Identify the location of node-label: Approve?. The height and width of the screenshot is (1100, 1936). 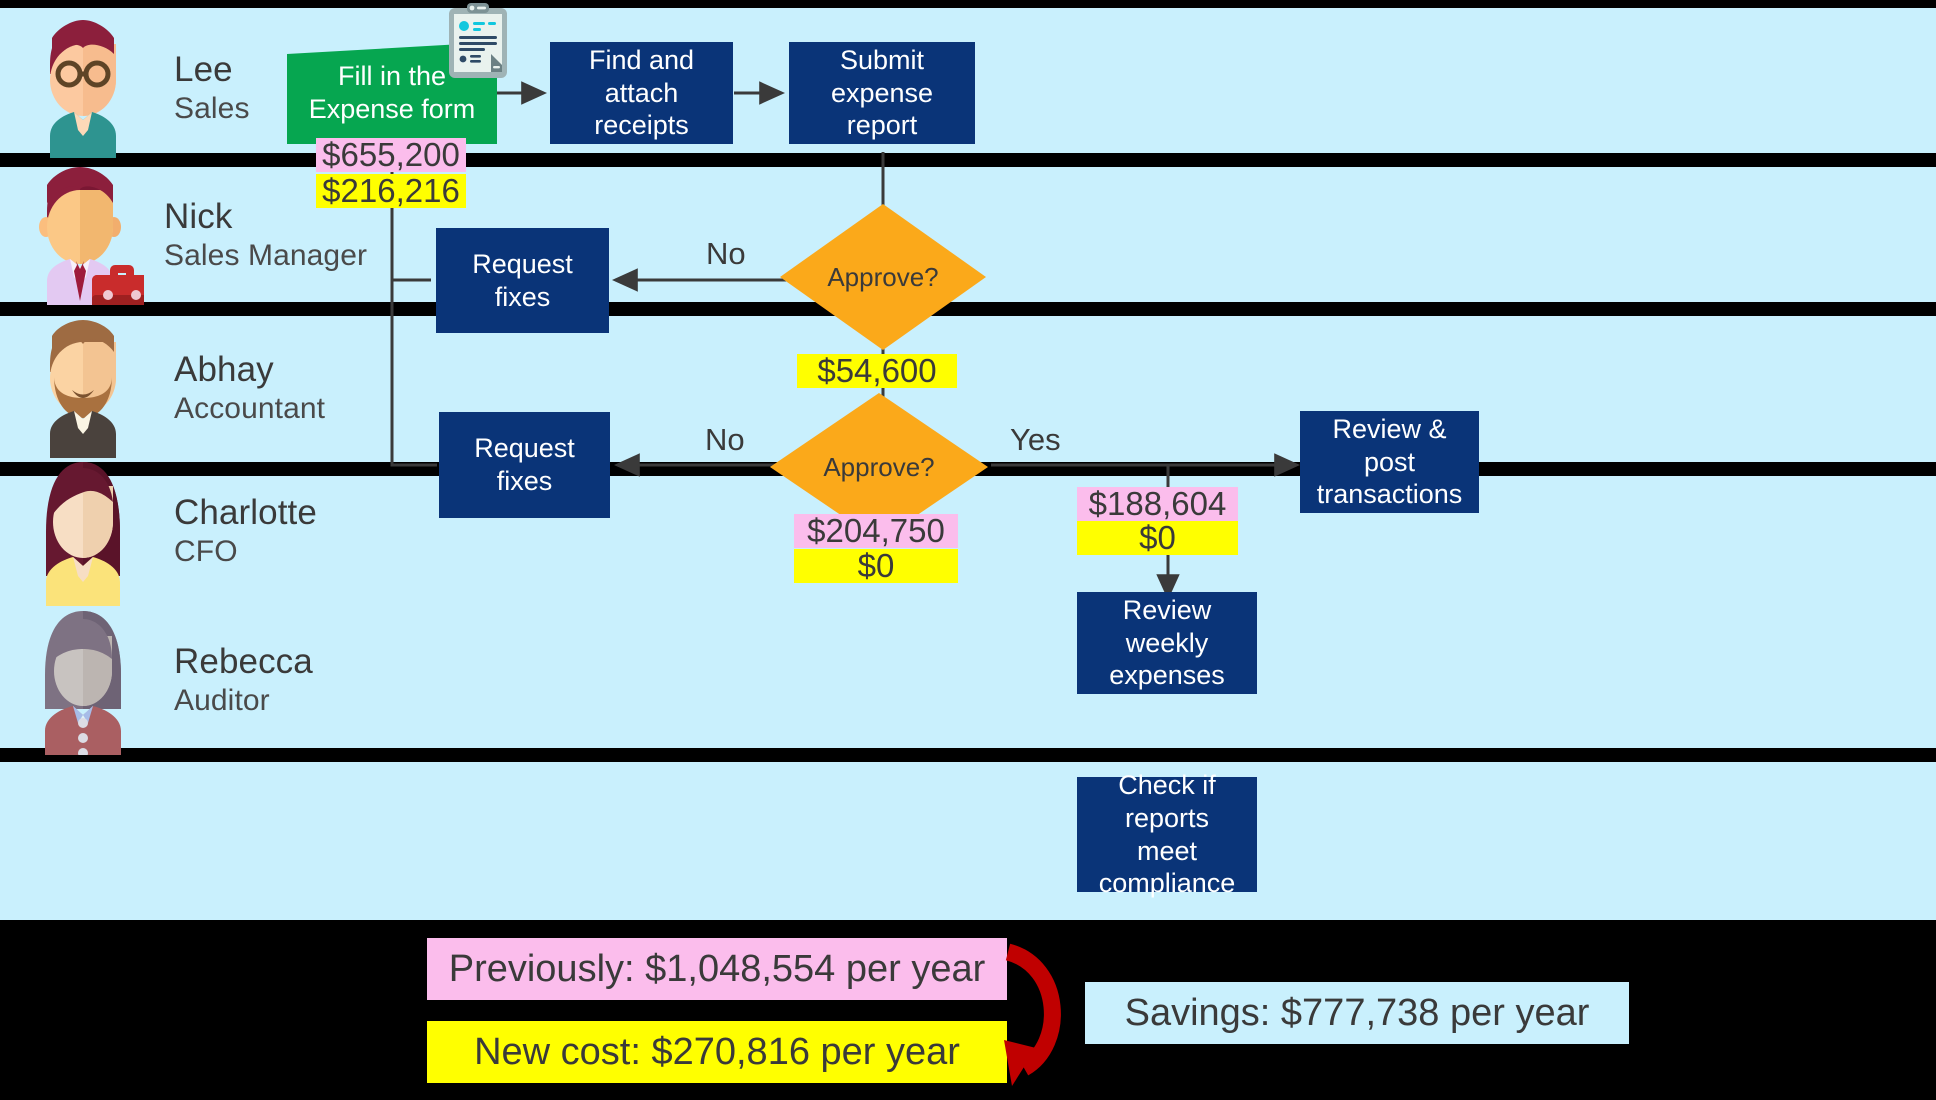
(883, 276).